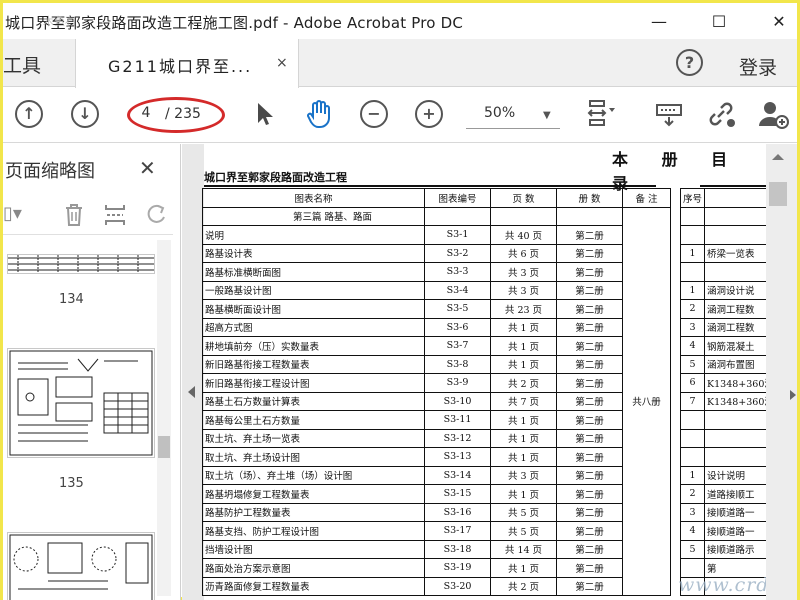 Image resolution: width=800 pixels, height=600 pixels. What do you see at coordinates (436, 512) in the screenshot?
I see `table-row: 路基防护工程数量表 S3-16 共 5 页第二册` at bounding box center [436, 512].